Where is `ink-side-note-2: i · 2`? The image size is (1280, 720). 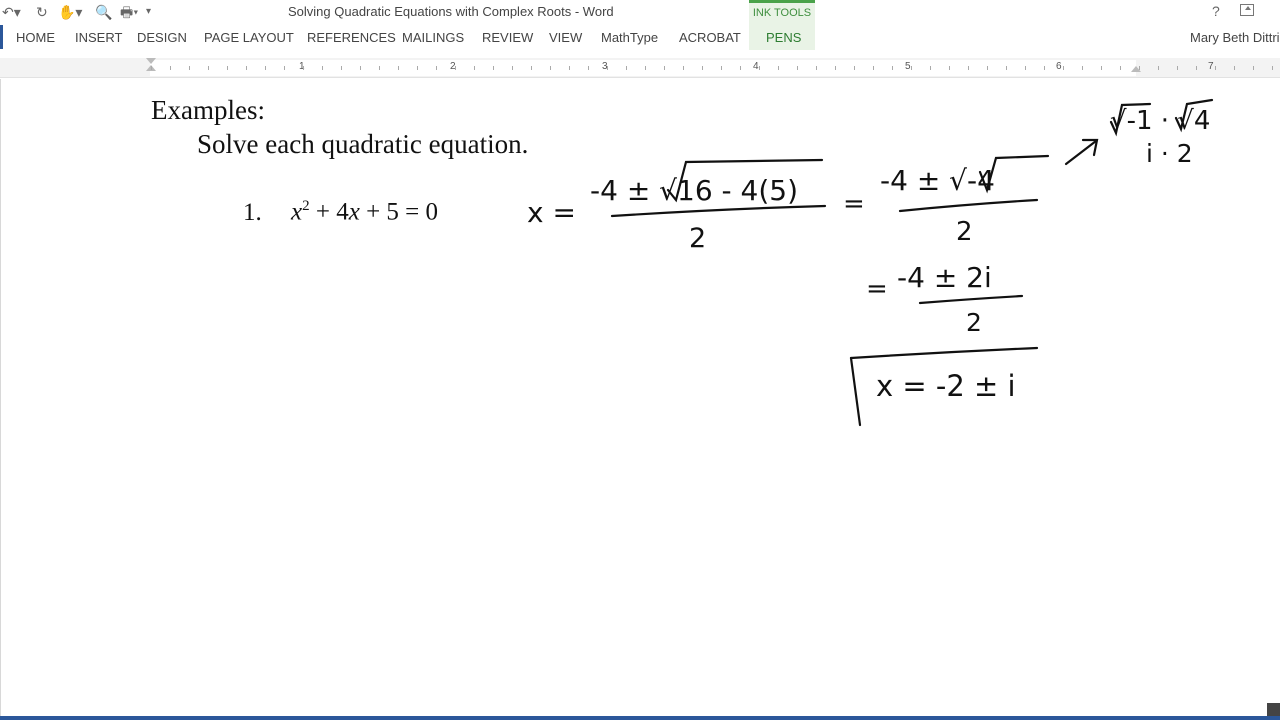 ink-side-note-2: i · 2 is located at coordinates (1169, 153).